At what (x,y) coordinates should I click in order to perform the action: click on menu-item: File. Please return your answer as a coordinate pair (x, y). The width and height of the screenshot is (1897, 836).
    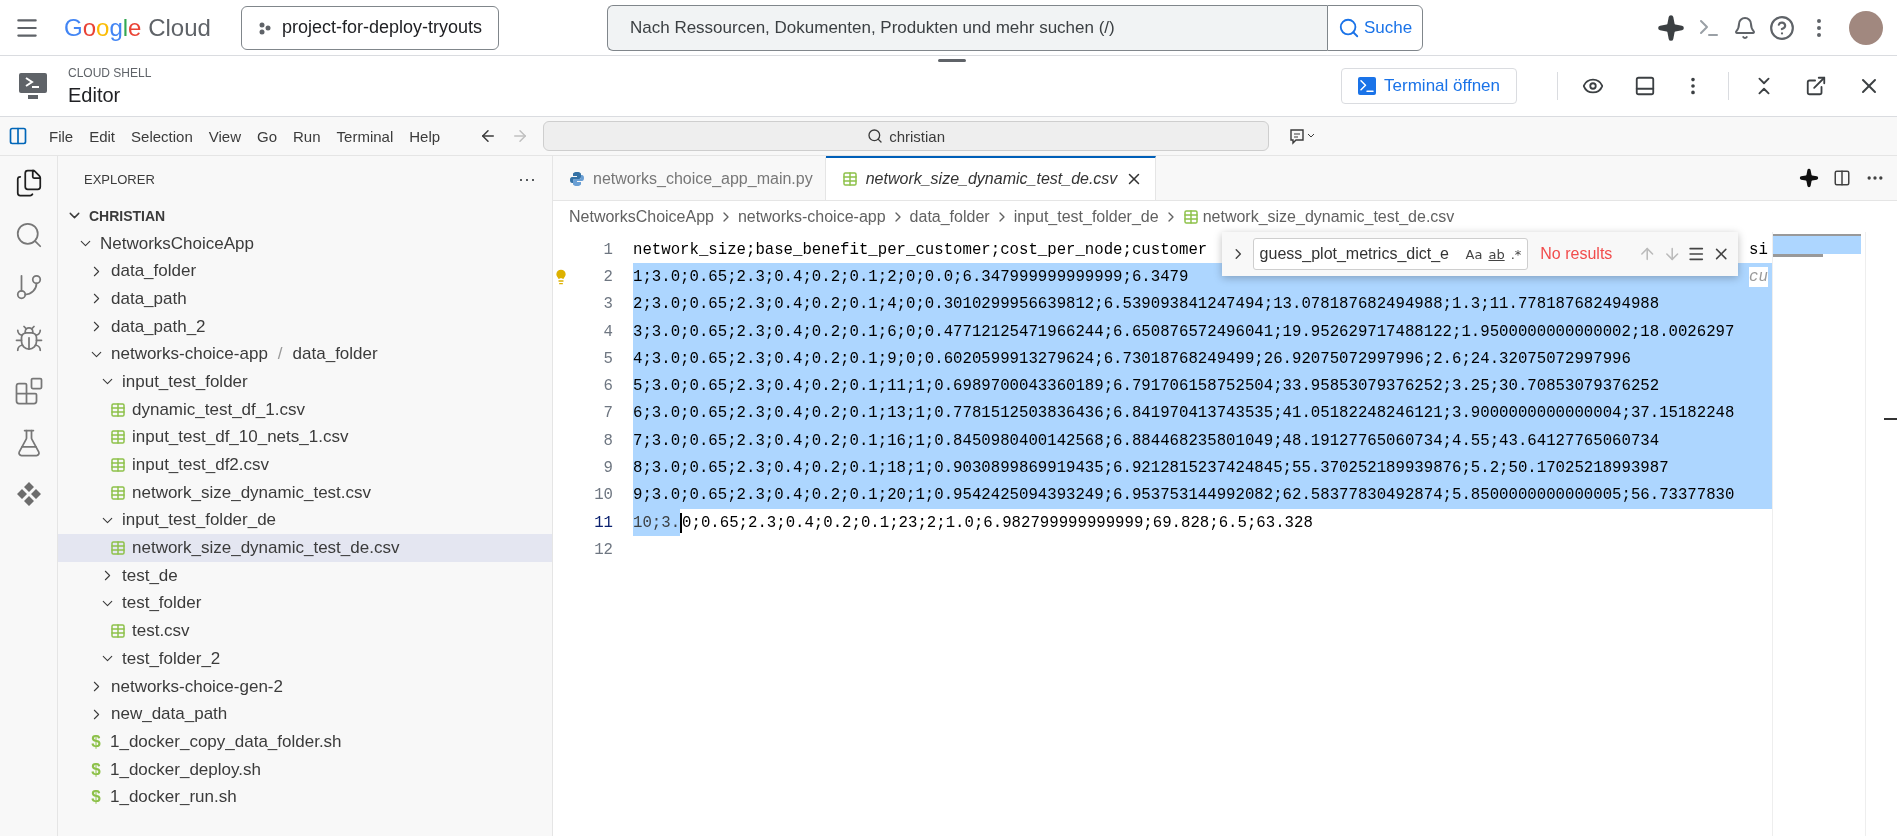
    Looking at the image, I should click on (61, 136).